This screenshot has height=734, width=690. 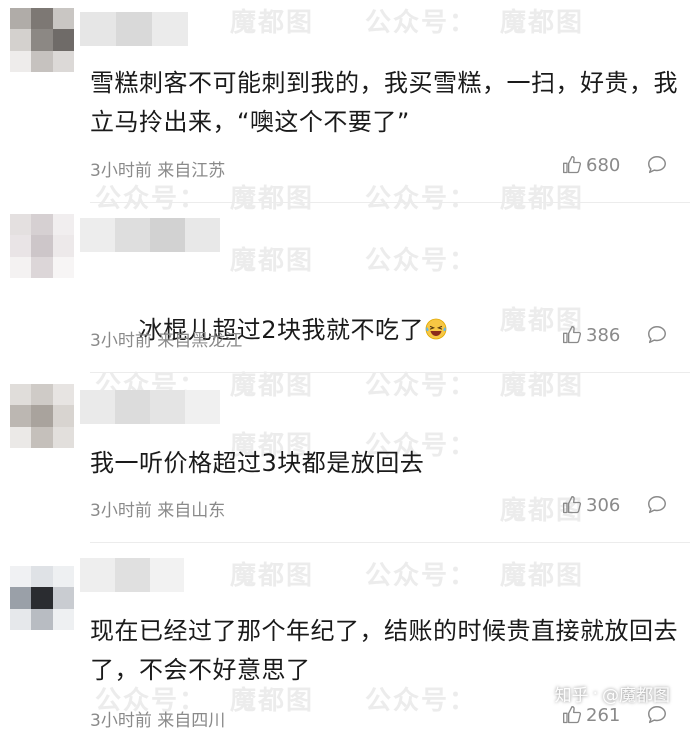 What do you see at coordinates (257, 463) in the screenshot?
I see `comment-text: 我一听价格超过3块都是放回去` at bounding box center [257, 463].